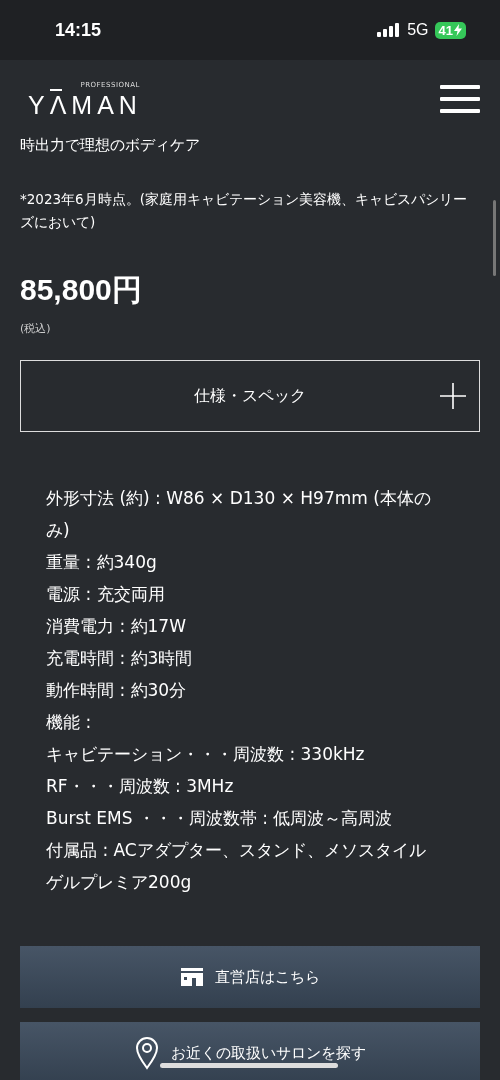 The width and height of the screenshot is (500, 1080). I want to click on spec-line: 消費電力 : 約17W, so click(116, 626).